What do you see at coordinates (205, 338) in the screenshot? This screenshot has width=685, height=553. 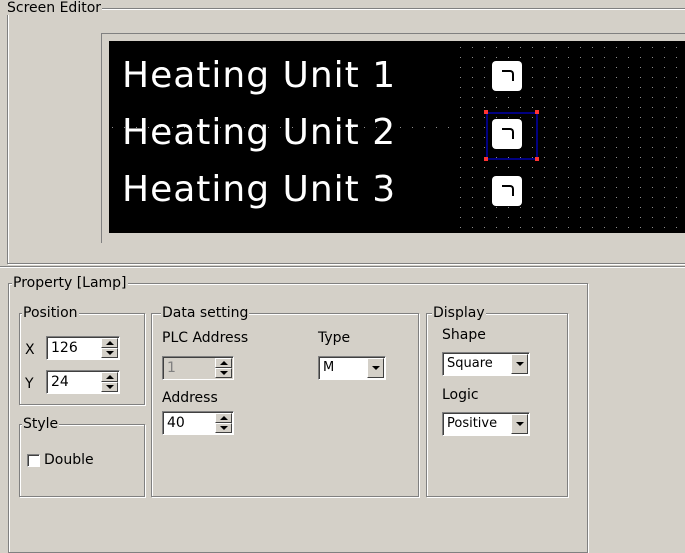 I see `plc-address-label: PLC Address` at bounding box center [205, 338].